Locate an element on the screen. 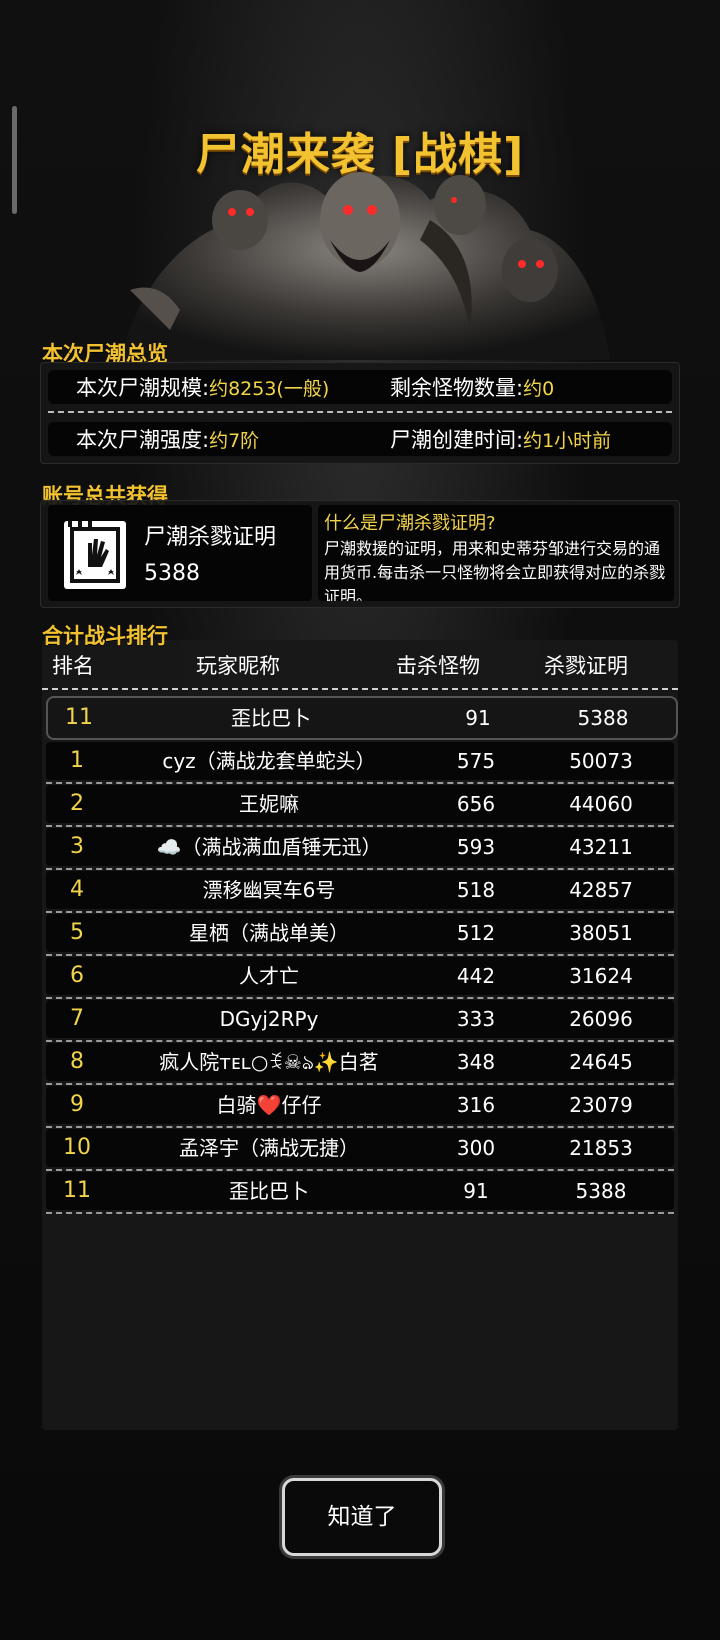  row-kills: 91 is located at coordinates (476, 1191).